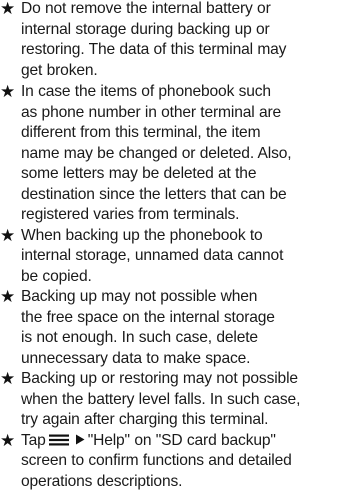 This screenshot has height=492, width=339. Describe the element at coordinates (180, 154) in the screenshot. I see `note-text-line: name may be changed or deleted. Also,` at that location.